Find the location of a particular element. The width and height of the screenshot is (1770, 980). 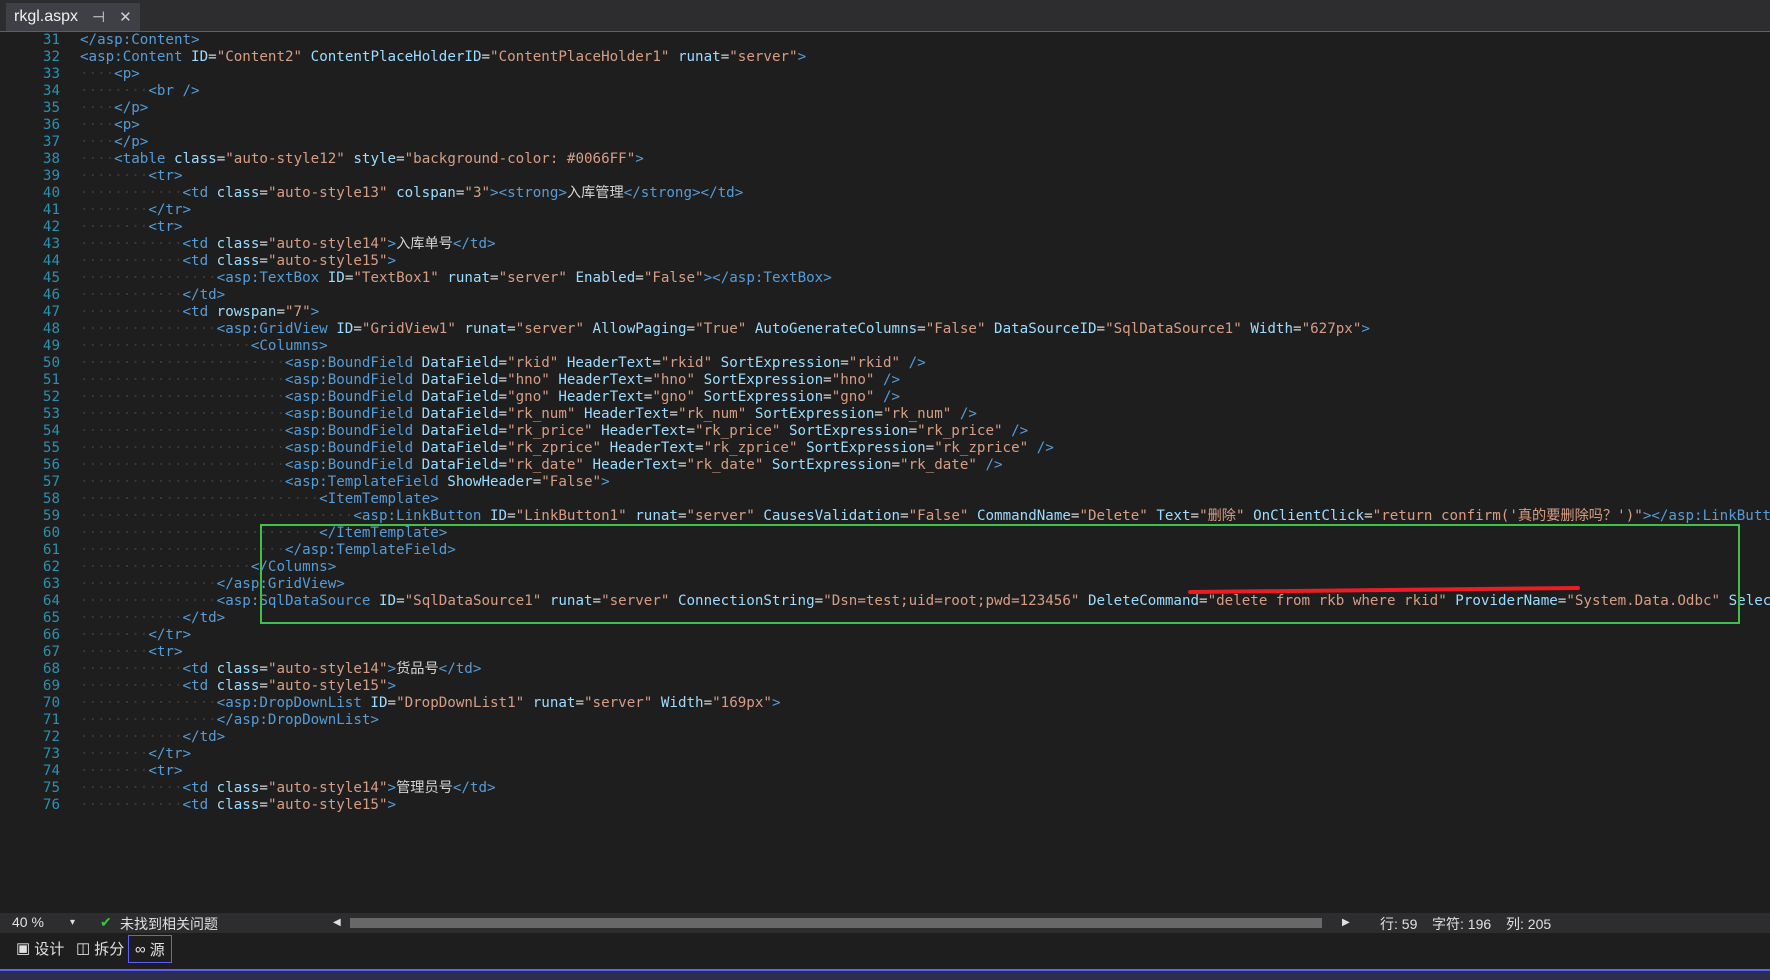

split-view-button: ◫ 拆分 is located at coordinates (100, 948).